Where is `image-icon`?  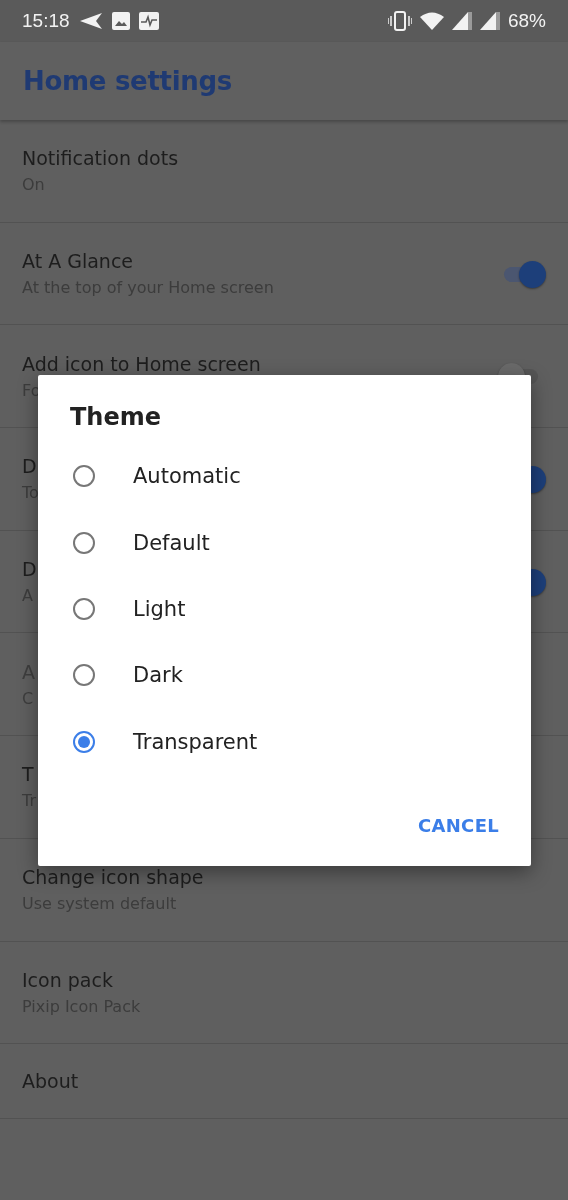 image-icon is located at coordinates (120, 21).